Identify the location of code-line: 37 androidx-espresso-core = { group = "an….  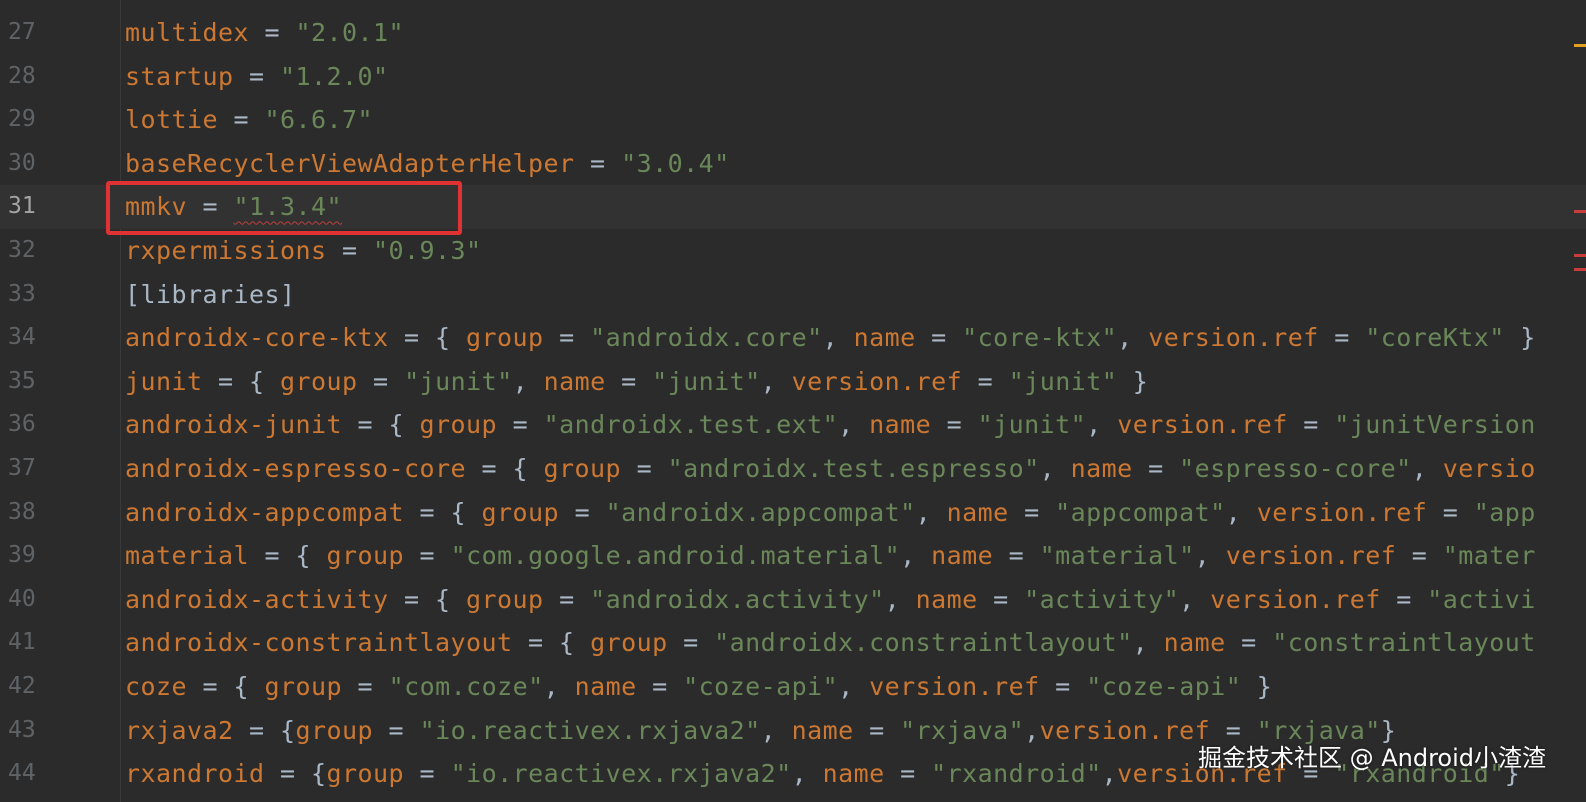
(793, 469).